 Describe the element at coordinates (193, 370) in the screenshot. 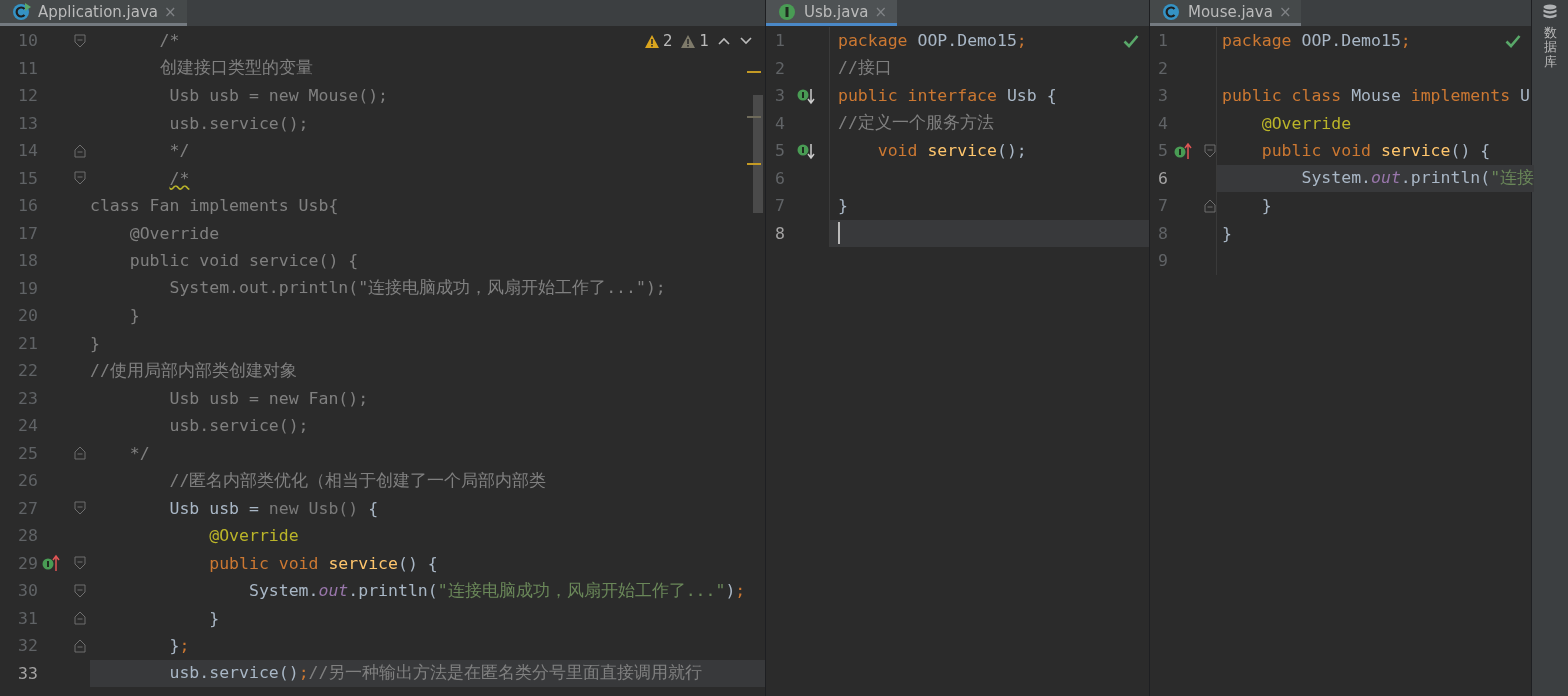

I see `code-line: //使用局部内部类创建对象` at that location.